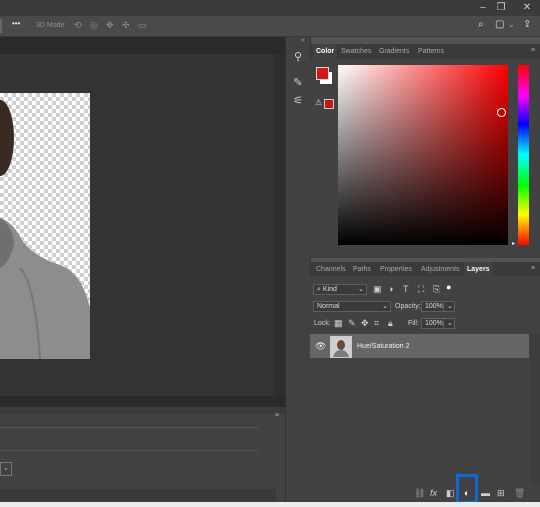 This screenshot has height=507, width=540. What do you see at coordinates (94, 25) in the screenshot?
I see `3d-roll-icon: ◎` at bounding box center [94, 25].